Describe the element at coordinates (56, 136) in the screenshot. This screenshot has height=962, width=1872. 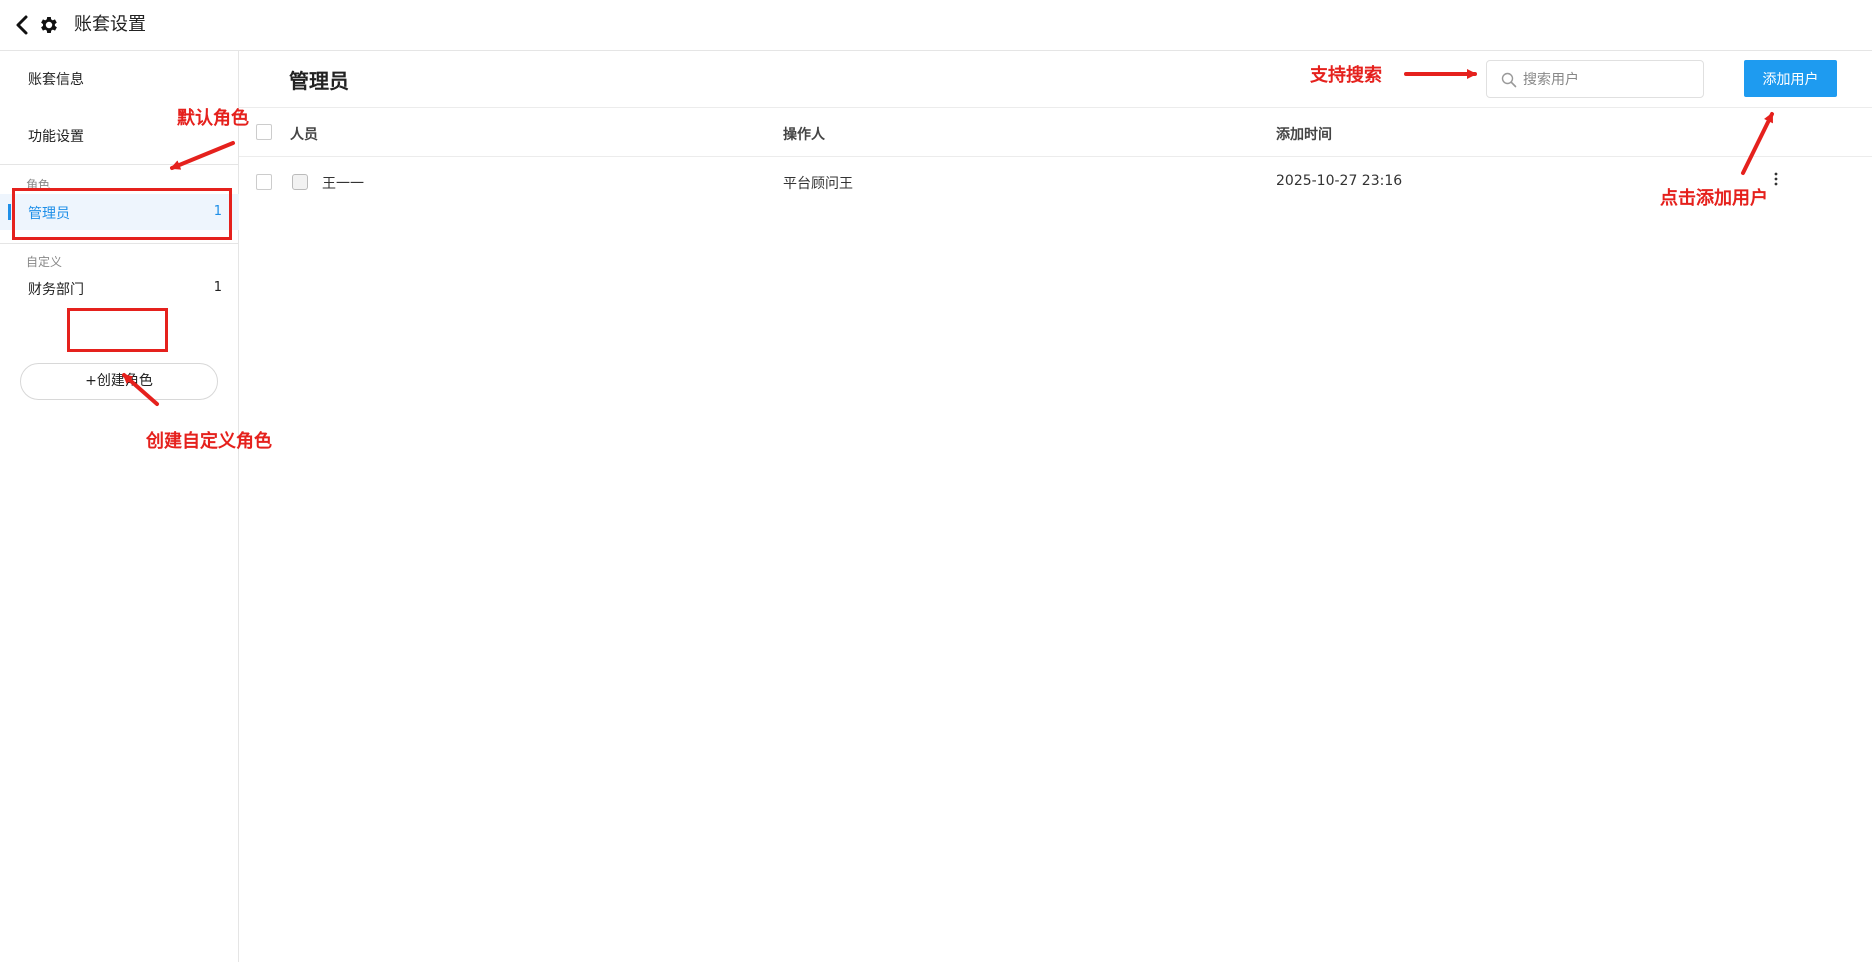
I see `sidebar-item-feature-settings: 功能设置` at that location.